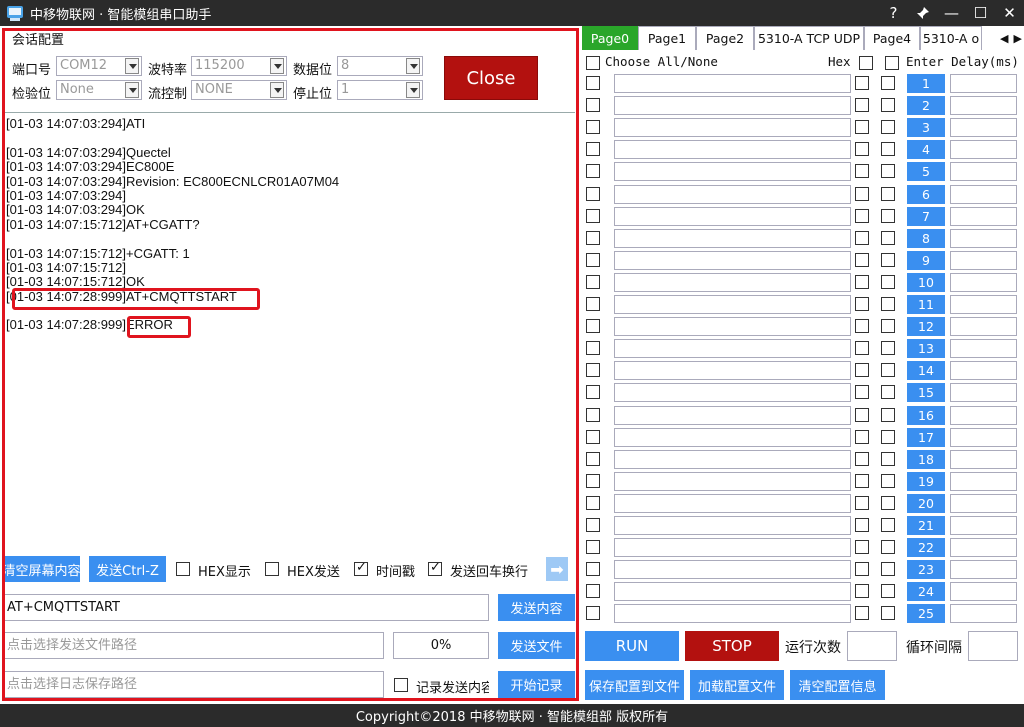  I want to click on start-record-button: 开始记录, so click(536, 684).